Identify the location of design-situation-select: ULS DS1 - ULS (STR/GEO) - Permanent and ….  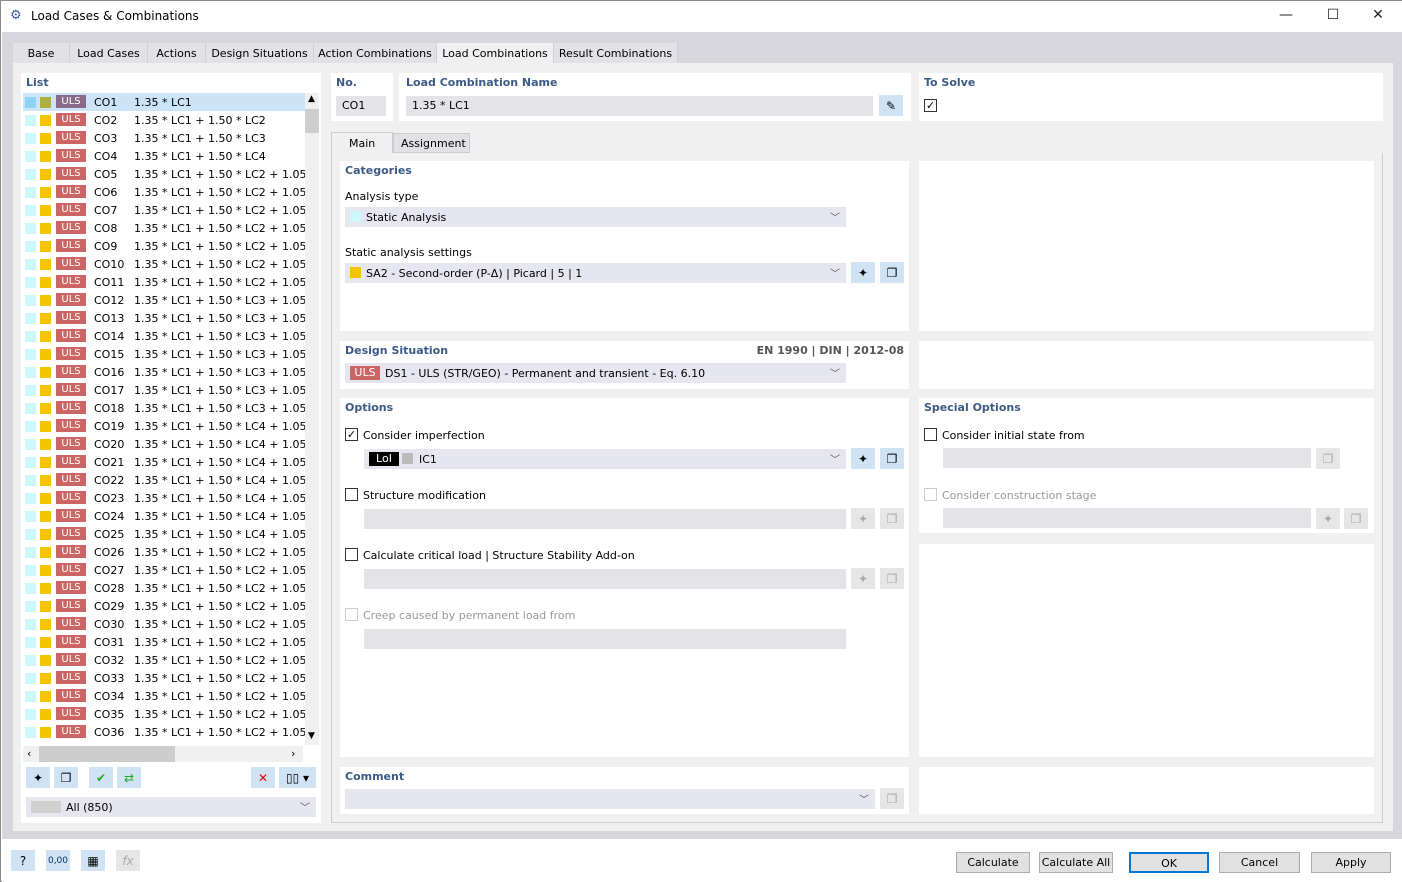
(595, 373).